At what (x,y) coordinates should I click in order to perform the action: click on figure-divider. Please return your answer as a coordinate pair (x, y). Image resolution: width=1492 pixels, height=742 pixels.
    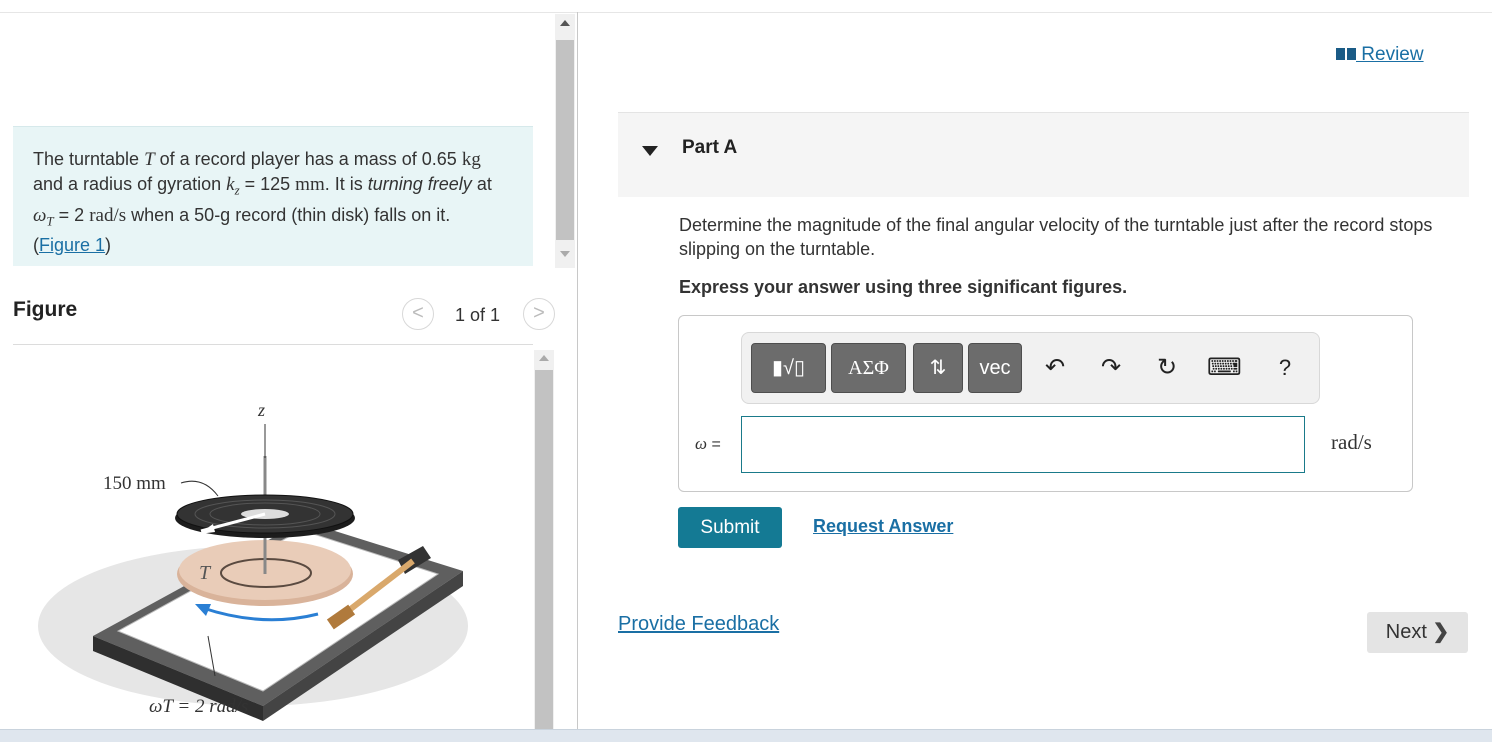
    Looking at the image, I should click on (273, 344).